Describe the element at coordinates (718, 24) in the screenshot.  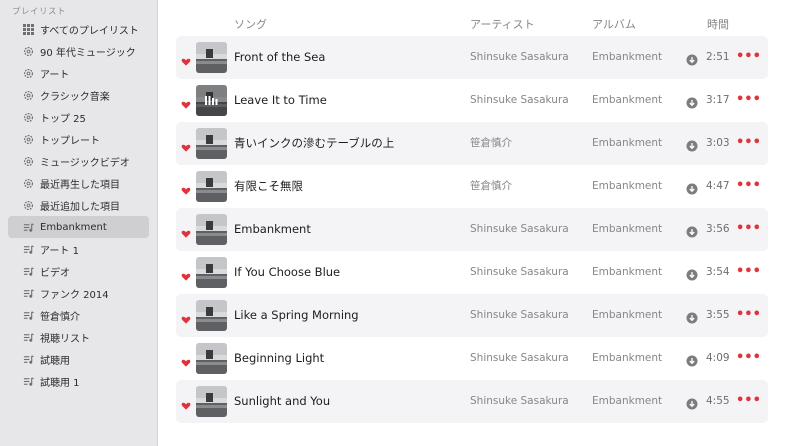
I see `column-time: 時間` at that location.